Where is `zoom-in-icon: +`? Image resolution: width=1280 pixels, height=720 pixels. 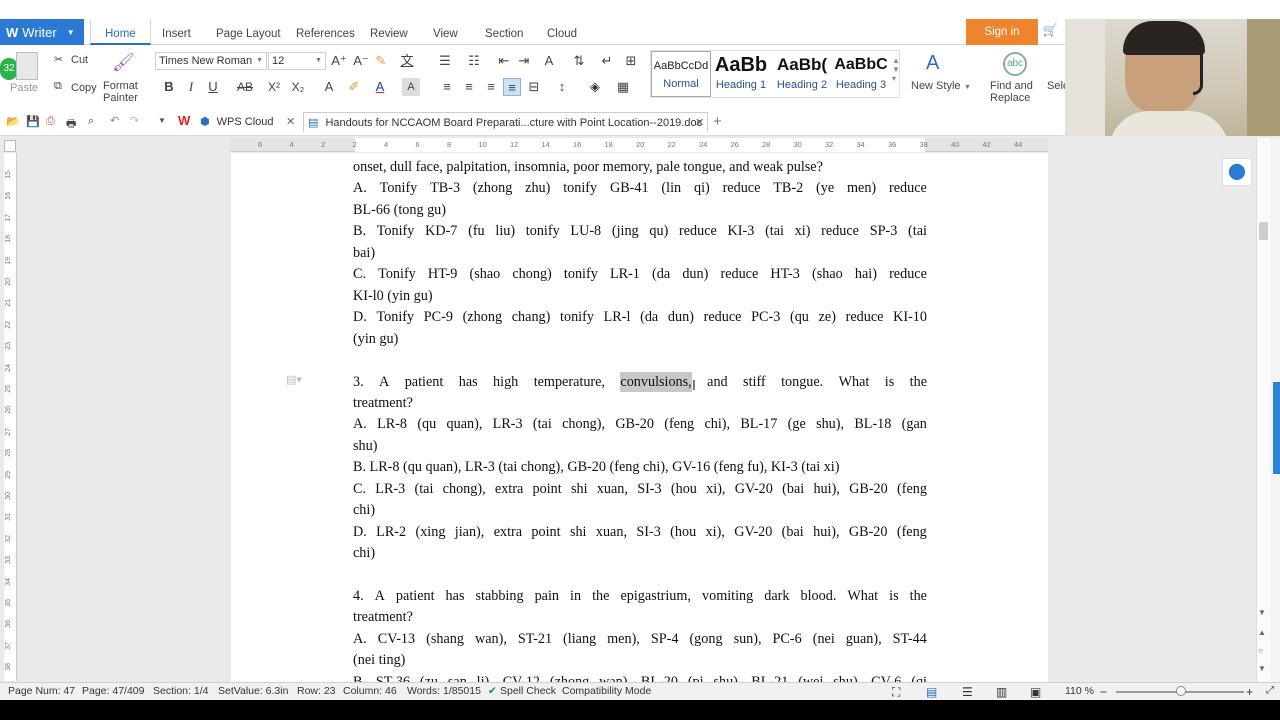
zoom-in-icon: + is located at coordinates (1249, 692).